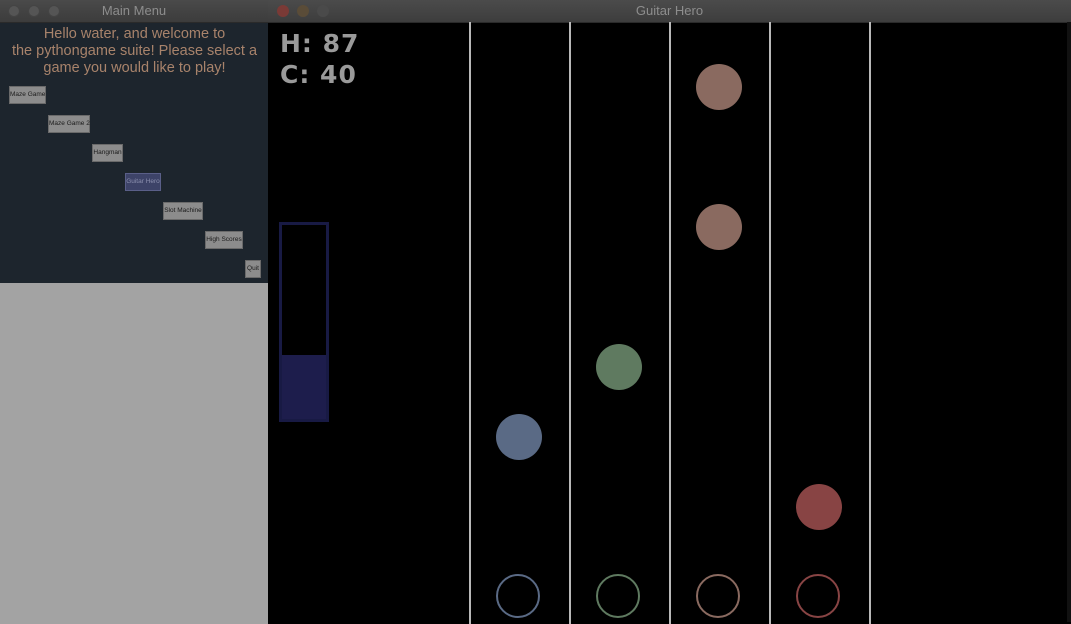 This screenshot has height=624, width=1071. I want to click on slot-machine-button: Slot Machine, so click(183, 211).